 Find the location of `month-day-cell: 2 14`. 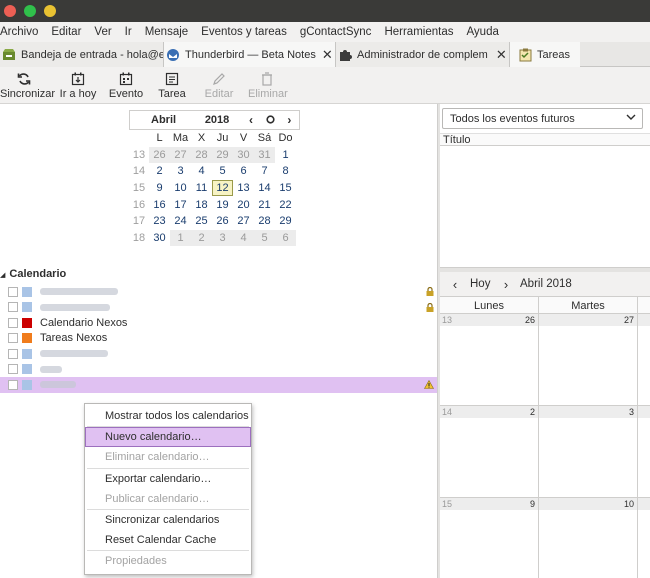

month-day-cell: 2 14 is located at coordinates (489, 452).